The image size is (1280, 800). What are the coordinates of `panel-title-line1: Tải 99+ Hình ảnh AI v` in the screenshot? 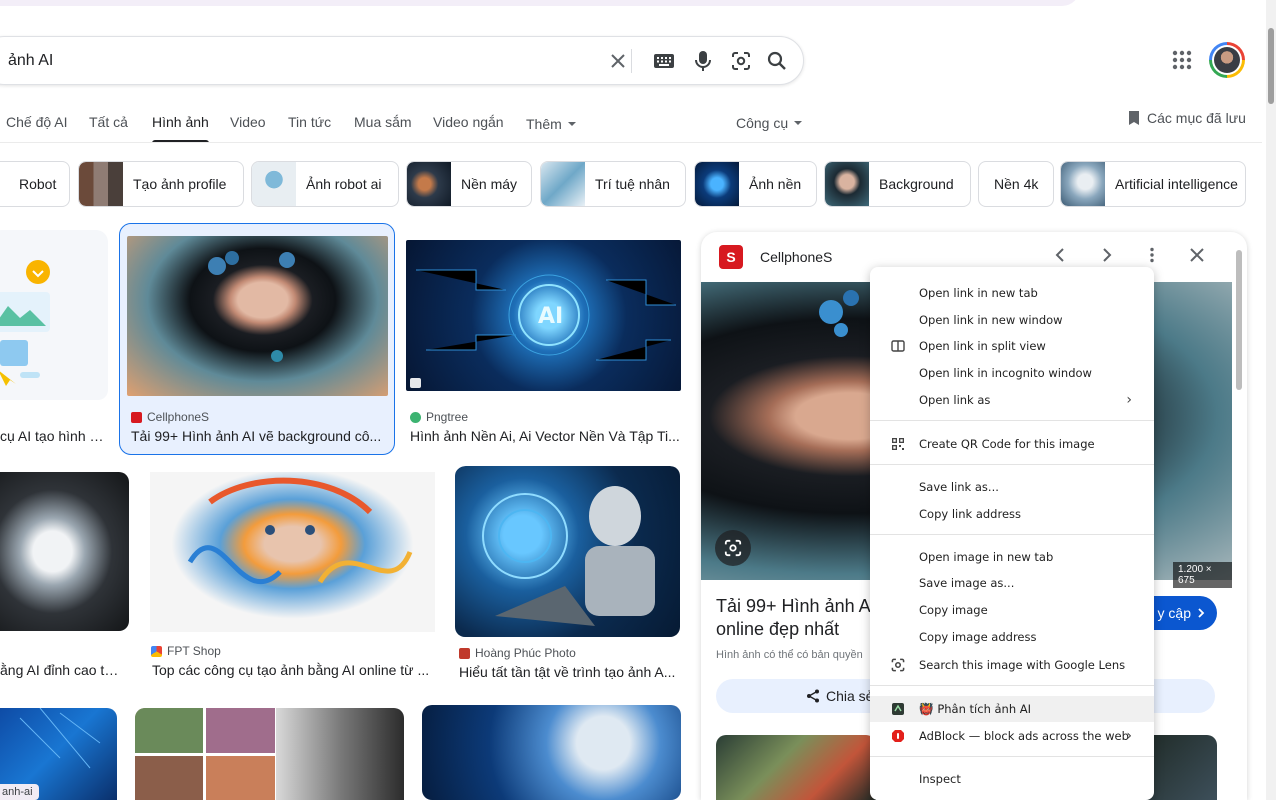 It's located at (803, 606).